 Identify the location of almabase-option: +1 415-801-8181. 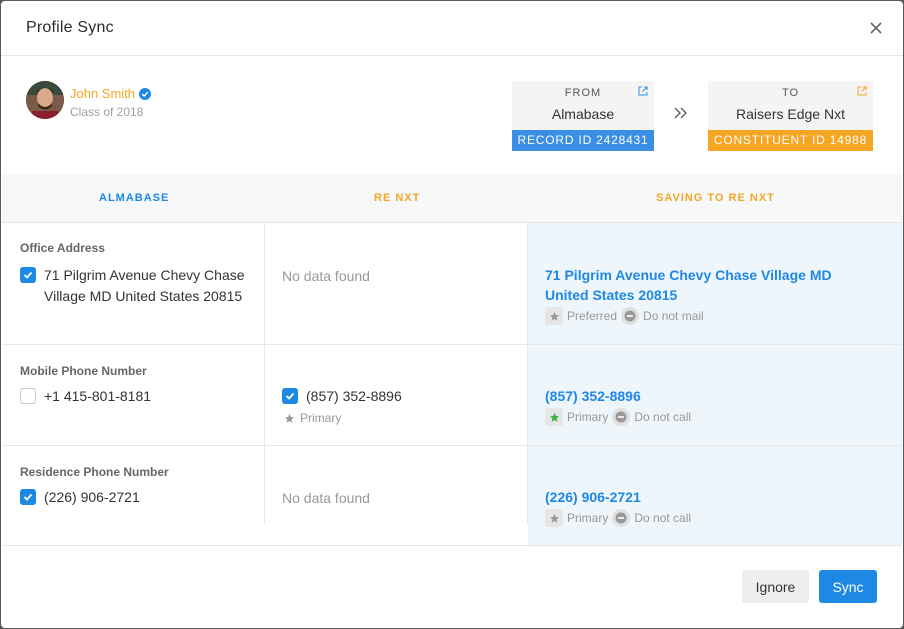
(85, 396).